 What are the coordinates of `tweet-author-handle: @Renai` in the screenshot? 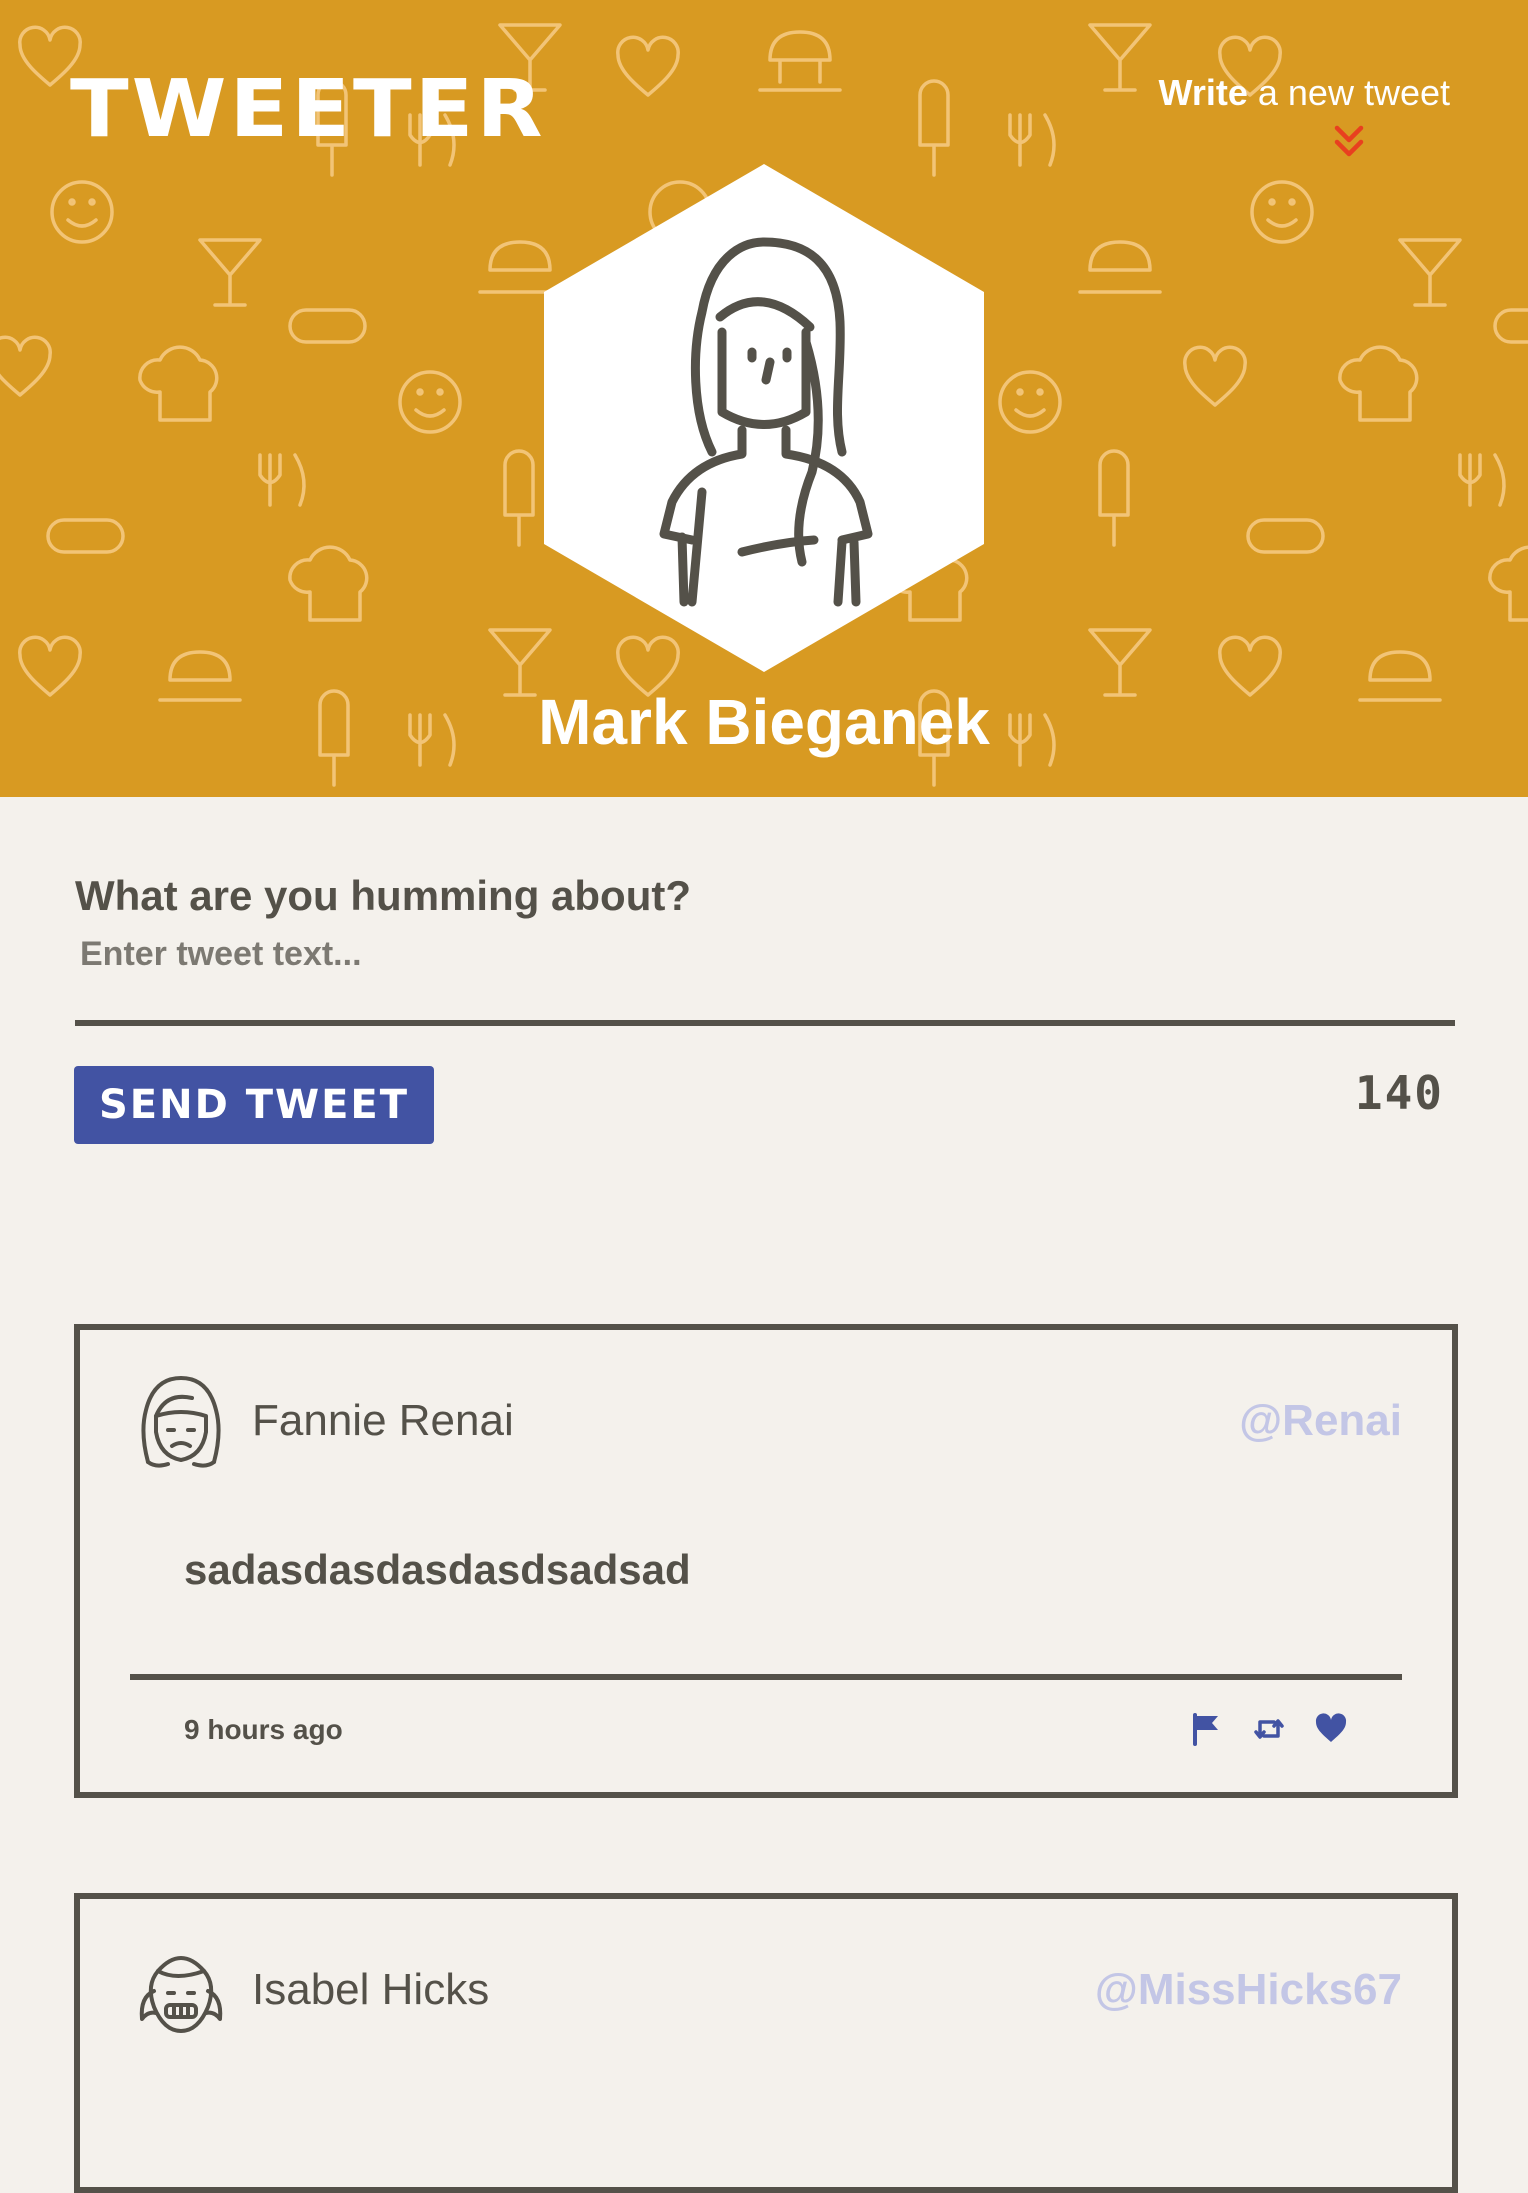 It's located at (1320, 1421).